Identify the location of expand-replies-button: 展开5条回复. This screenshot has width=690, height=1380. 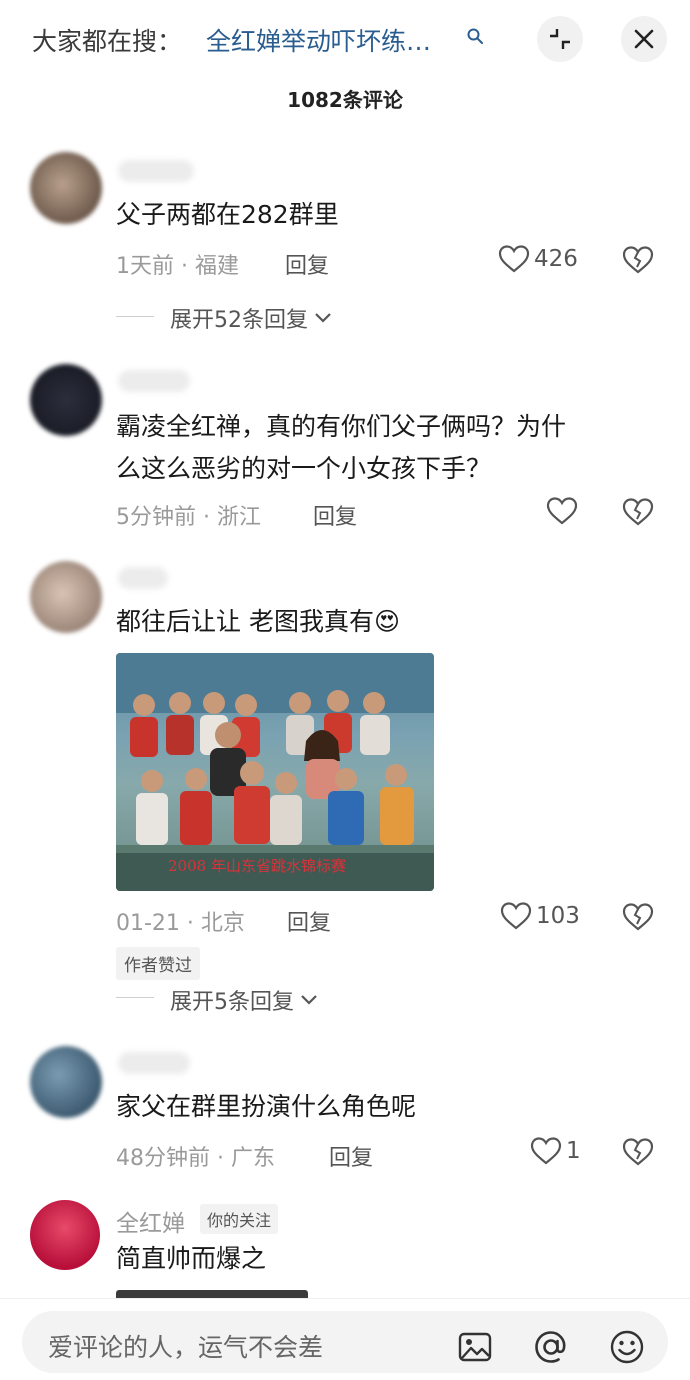
(244, 1000).